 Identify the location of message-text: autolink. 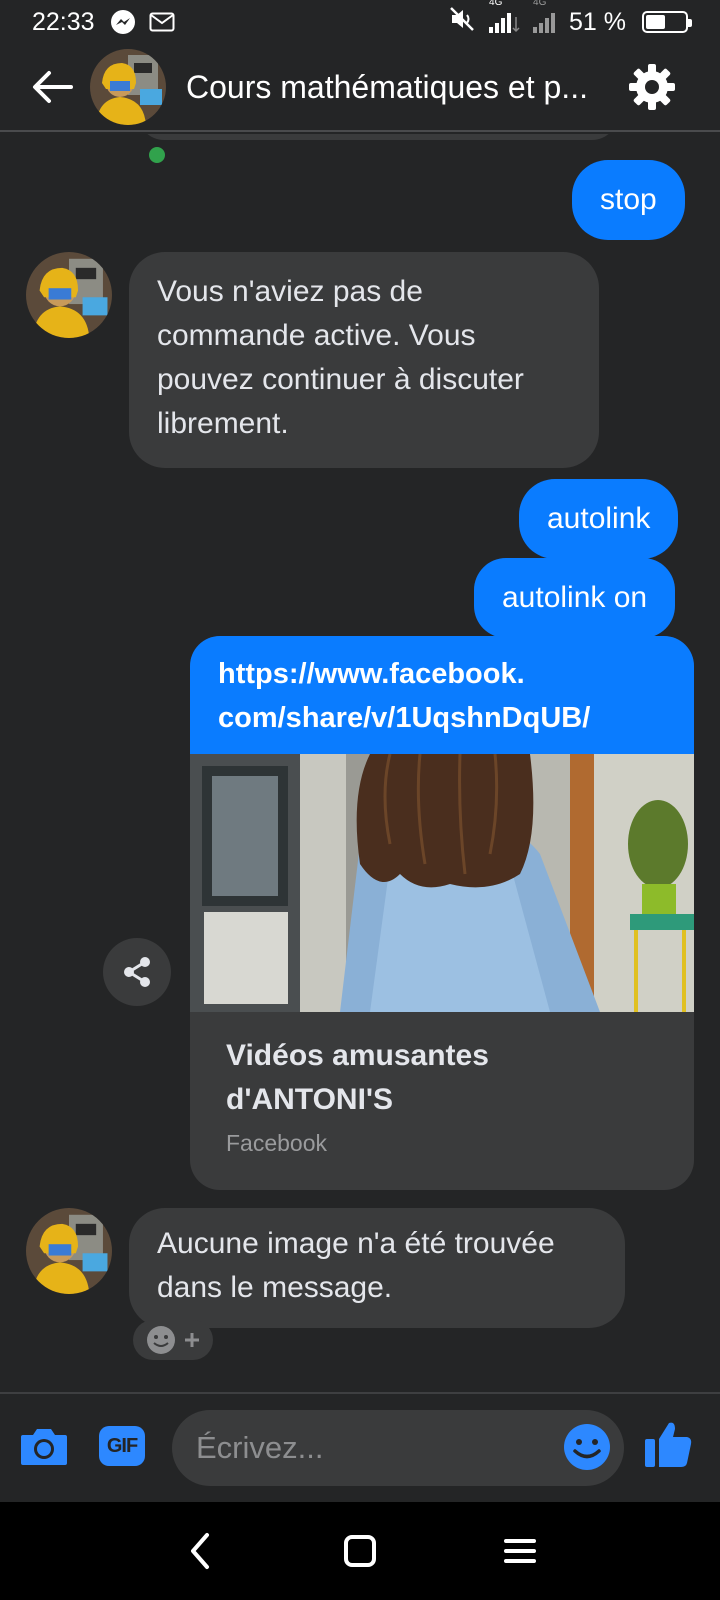
(599, 518).